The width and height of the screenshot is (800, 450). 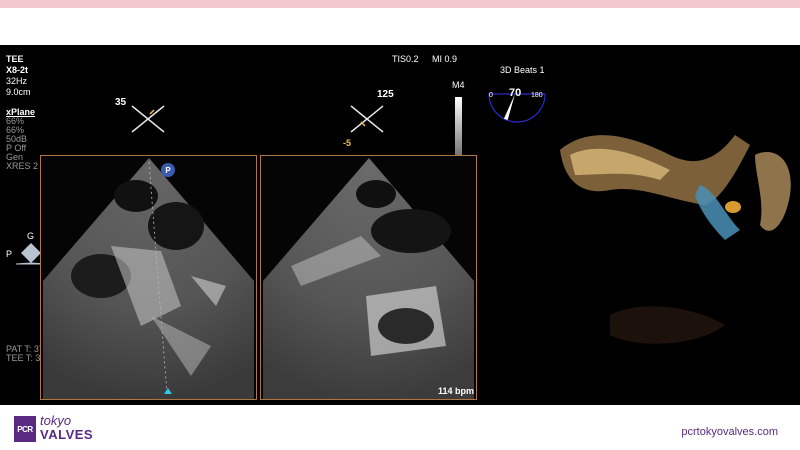 I want to click on pcr-logo-mark: PCR, so click(x=25, y=429).